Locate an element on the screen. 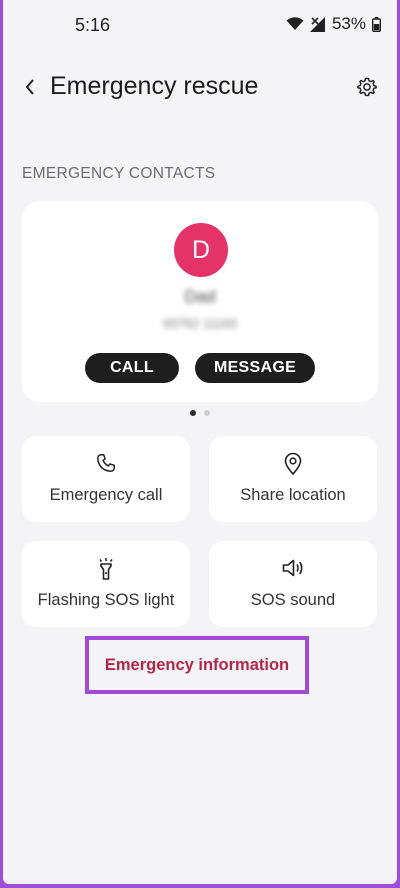 The image size is (400, 888). page-indicator is located at coordinates (200, 413).